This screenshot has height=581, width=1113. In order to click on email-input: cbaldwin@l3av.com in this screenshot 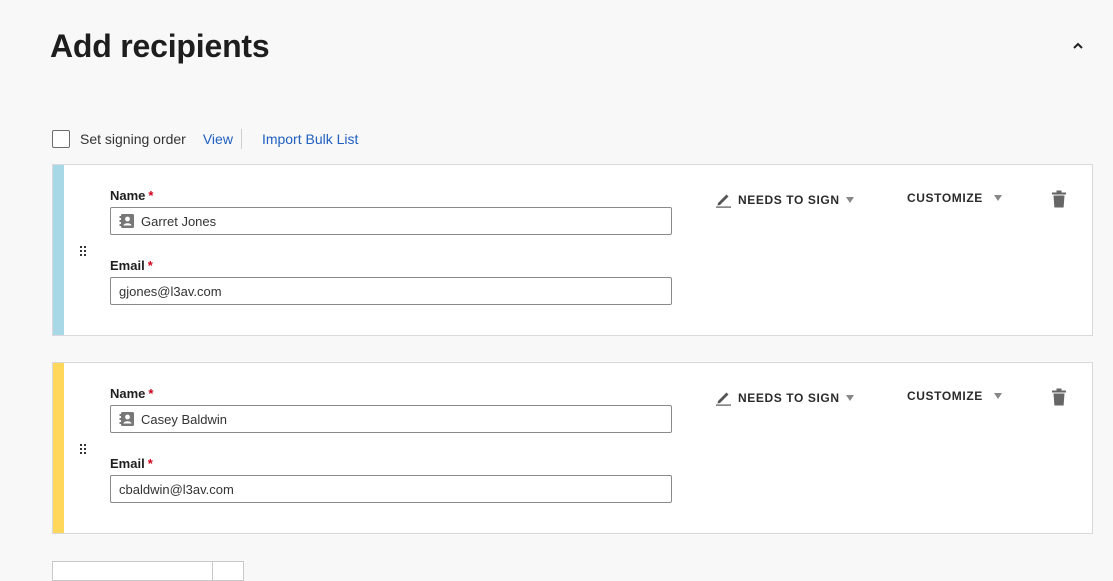, I will do `click(391, 489)`.